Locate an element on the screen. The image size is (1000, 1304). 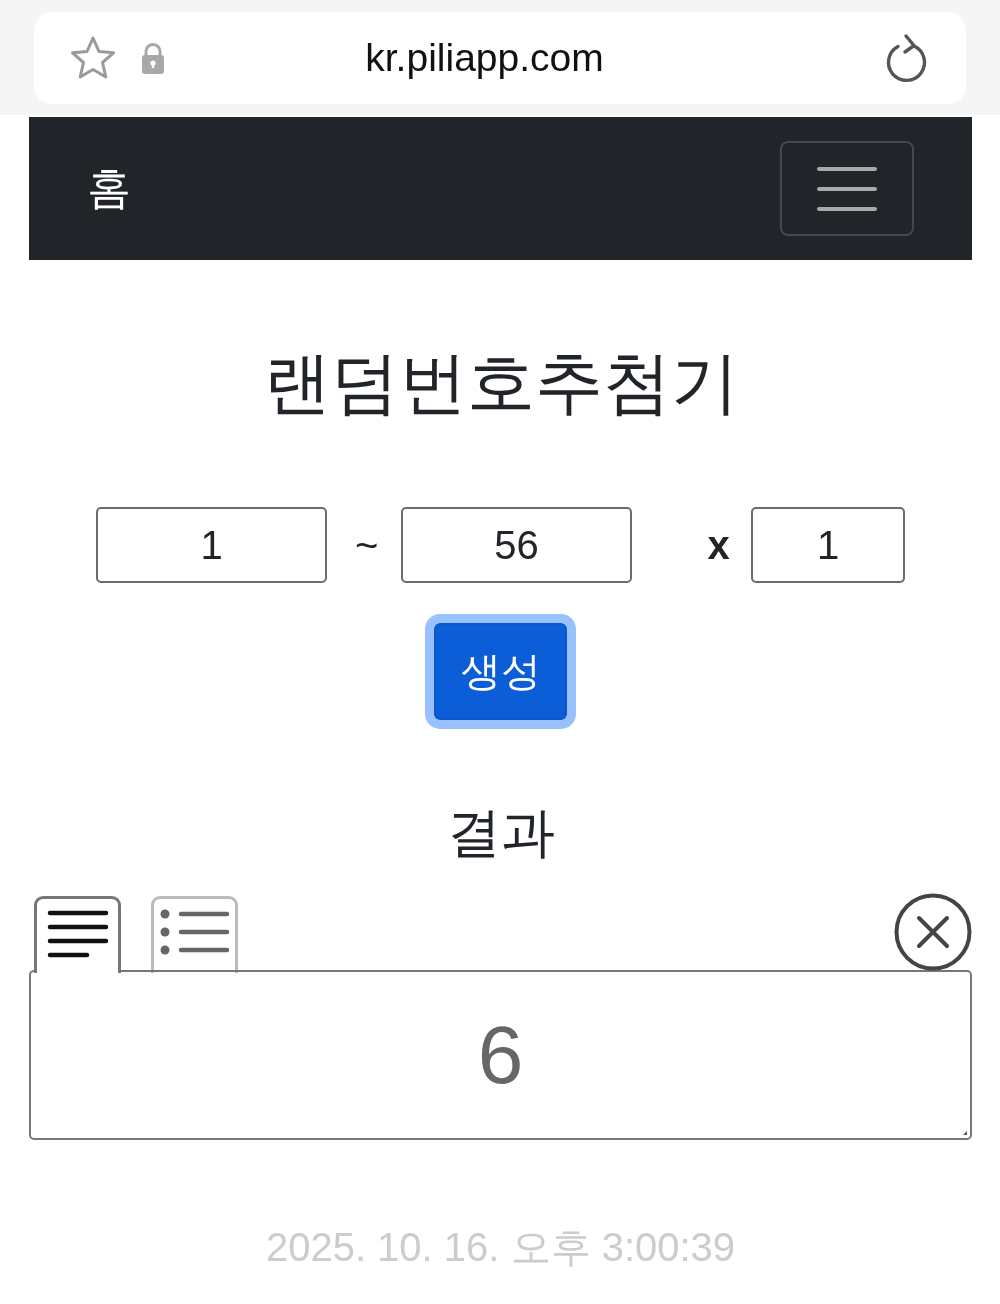
address-bar: kr.piliapp.com is located at coordinates (500, 58).